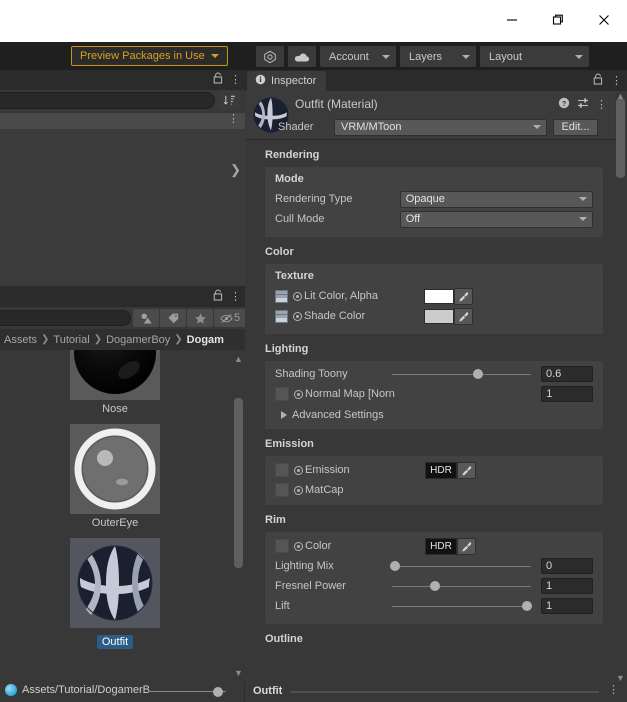 The image size is (627, 702). I want to click on lighting-mix-slider, so click(460, 566).